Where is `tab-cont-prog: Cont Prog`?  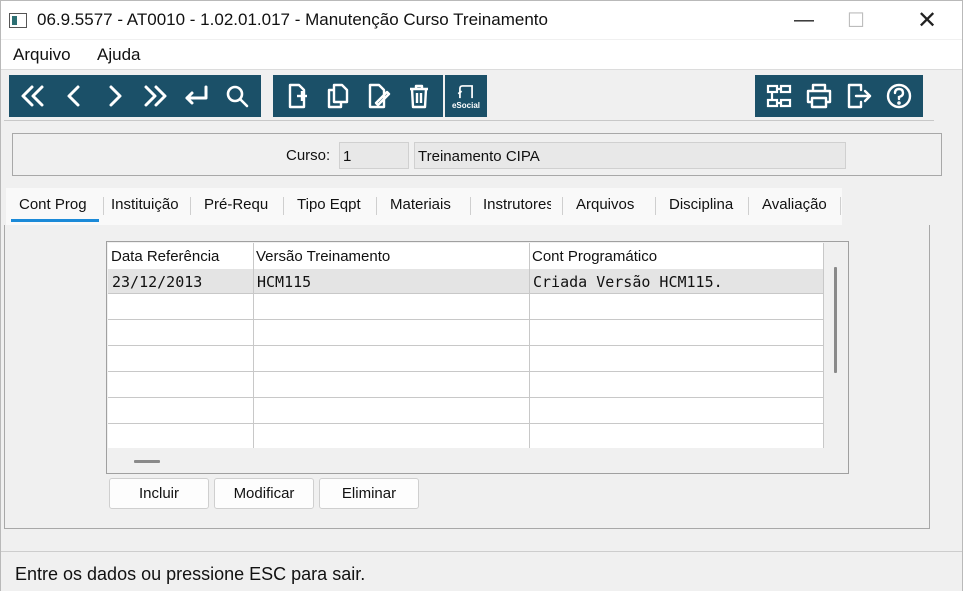 tab-cont-prog: Cont Prog is located at coordinates (55, 208).